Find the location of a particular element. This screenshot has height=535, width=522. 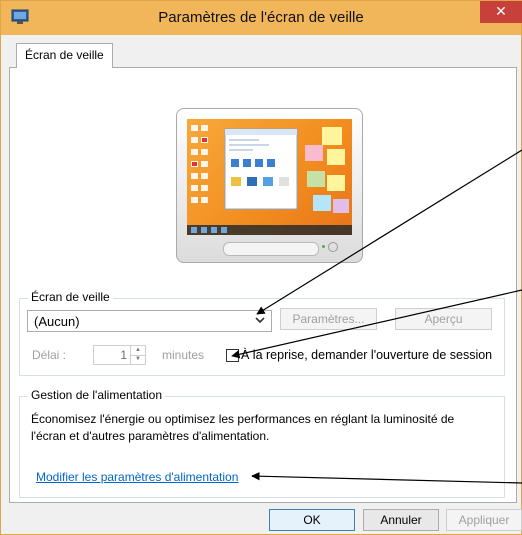

power-group-label: Gestion de l'alimentation is located at coordinates (97, 395).